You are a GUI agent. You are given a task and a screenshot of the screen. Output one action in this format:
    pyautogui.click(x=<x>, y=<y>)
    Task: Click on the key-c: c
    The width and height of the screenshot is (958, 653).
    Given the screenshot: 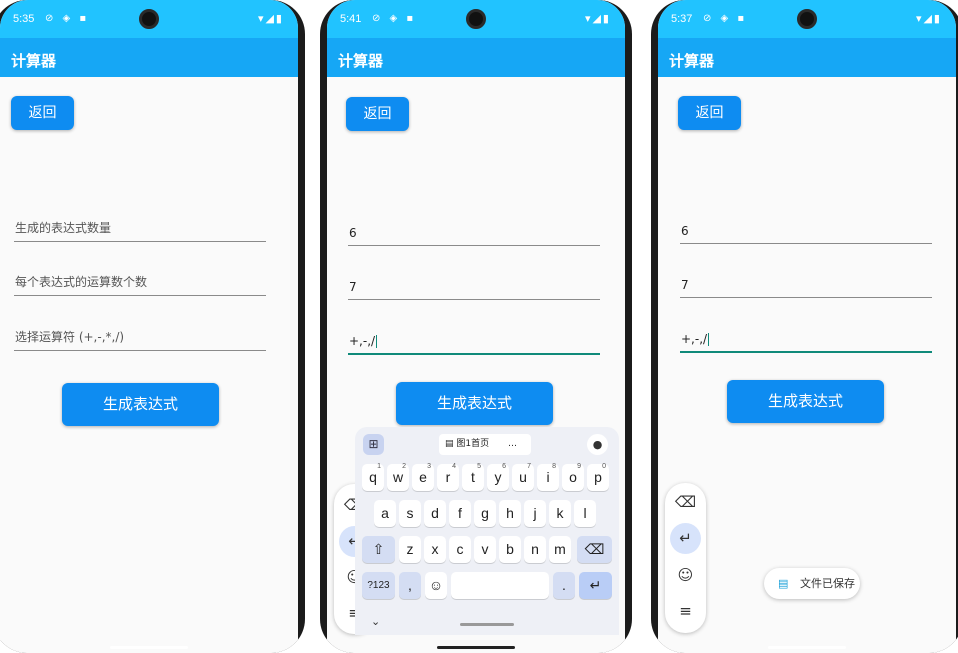 What is the action you would take?
    pyautogui.click(x=460, y=549)
    